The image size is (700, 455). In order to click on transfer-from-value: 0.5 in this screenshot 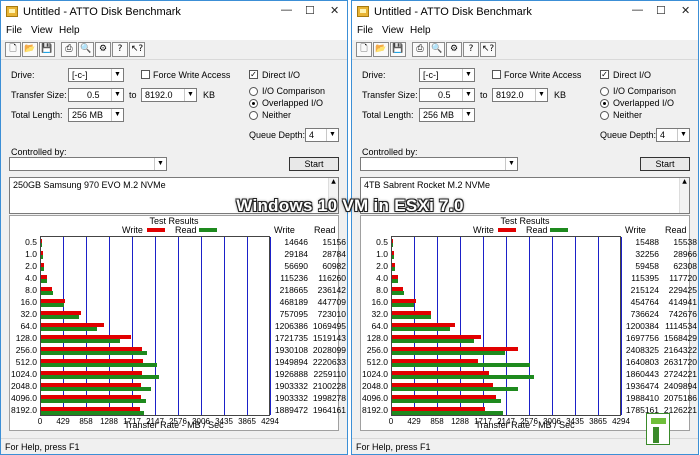, I will do `click(93, 95)`.